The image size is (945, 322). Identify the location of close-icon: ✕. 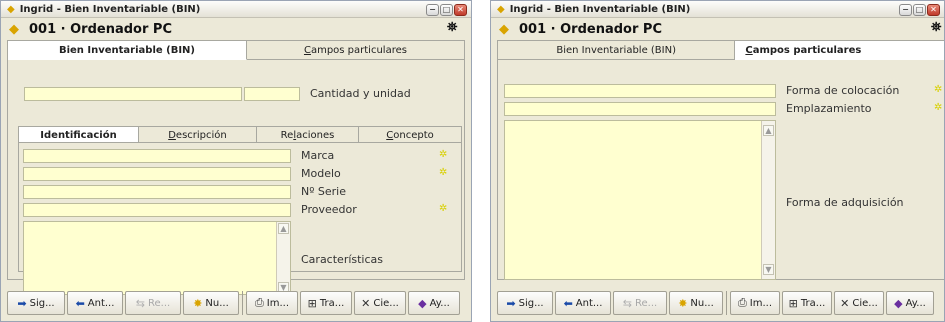
(366, 303).